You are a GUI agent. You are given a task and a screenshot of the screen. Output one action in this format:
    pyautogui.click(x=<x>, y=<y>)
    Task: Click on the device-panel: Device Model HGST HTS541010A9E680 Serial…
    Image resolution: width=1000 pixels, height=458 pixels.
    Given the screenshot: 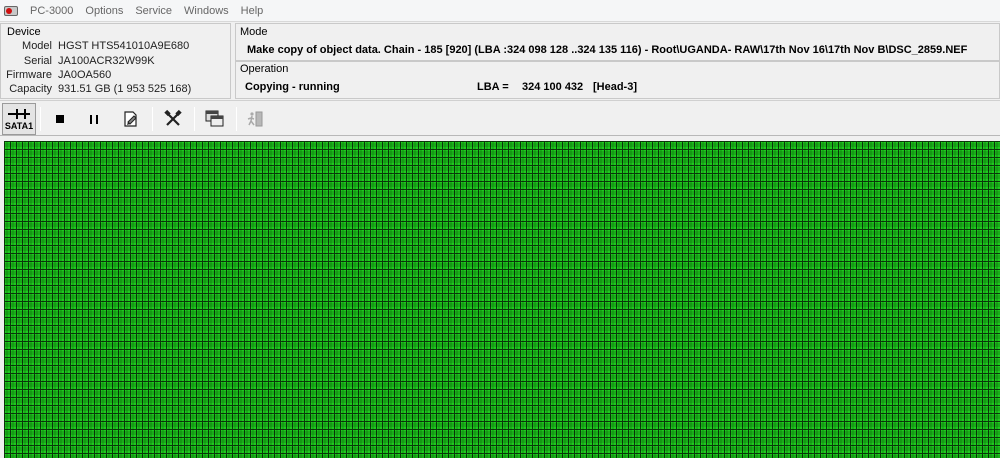 What is the action you would take?
    pyautogui.click(x=115, y=61)
    